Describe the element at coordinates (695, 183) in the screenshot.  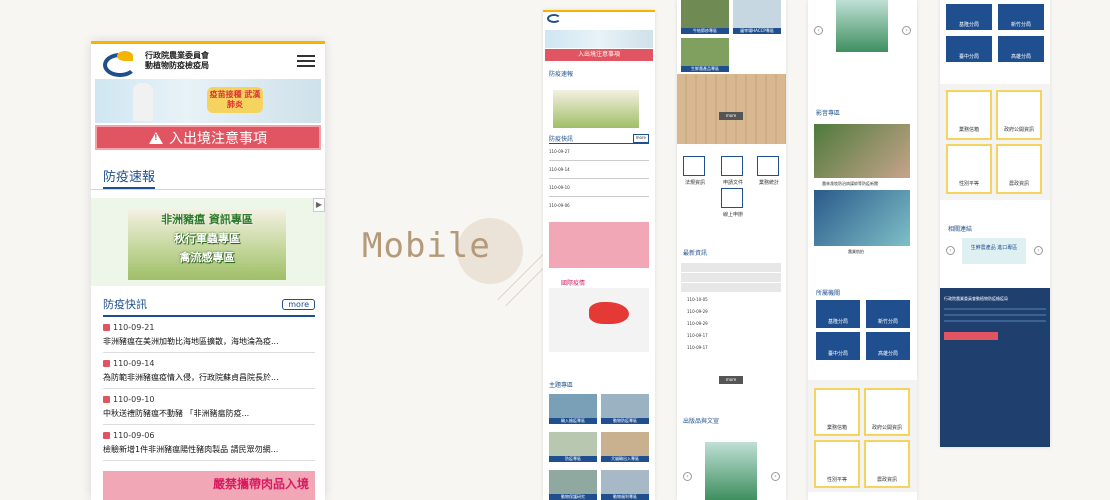
I see `icon-label: 法規資訊` at that location.